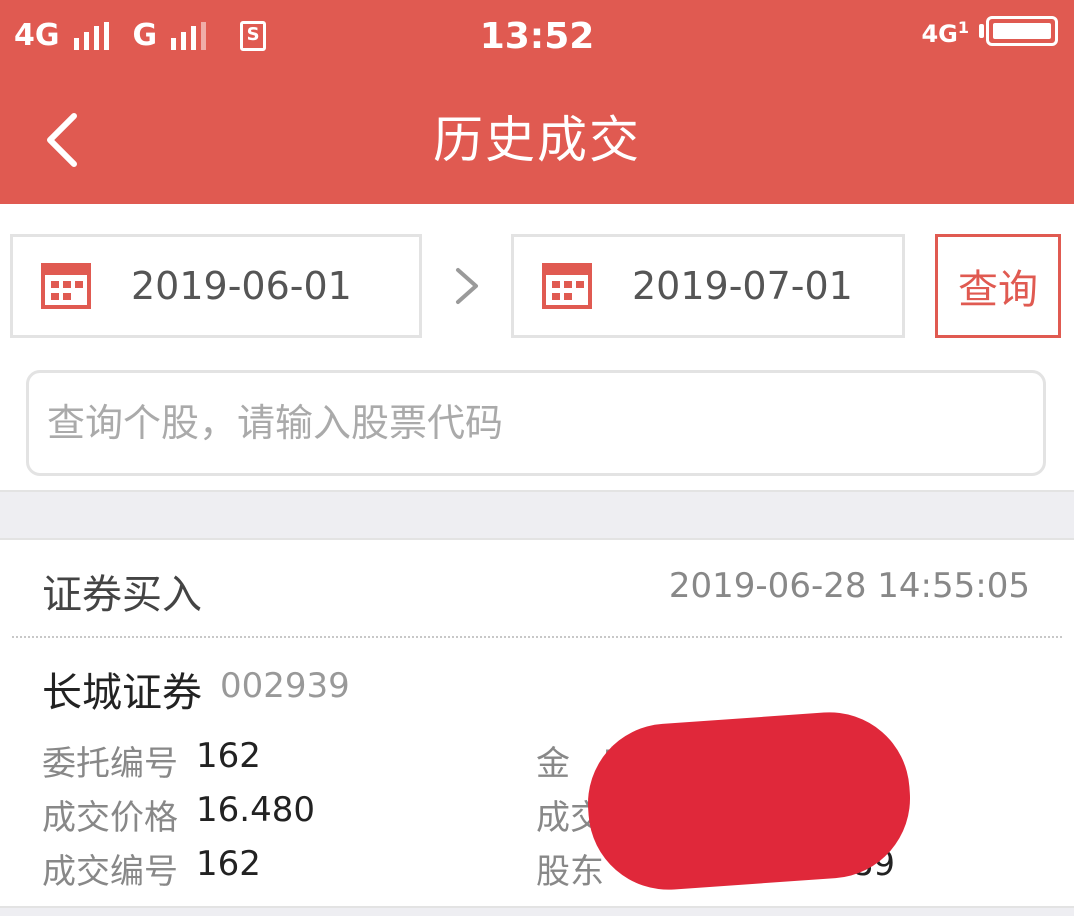 This screenshot has height=916, width=1074. Describe the element at coordinates (62, 140) in the screenshot. I see `chevron-left-icon` at that location.